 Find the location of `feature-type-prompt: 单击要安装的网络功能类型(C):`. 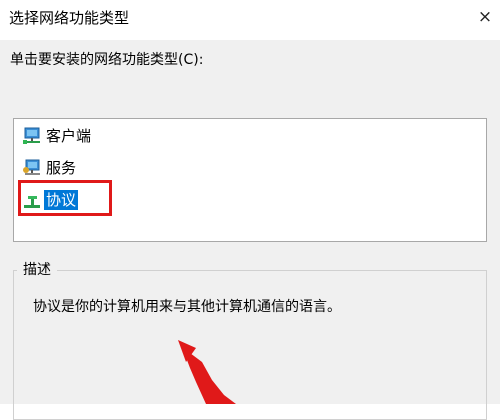

feature-type-prompt: 单击要安装的网络功能类型(C): is located at coordinates (107, 60).